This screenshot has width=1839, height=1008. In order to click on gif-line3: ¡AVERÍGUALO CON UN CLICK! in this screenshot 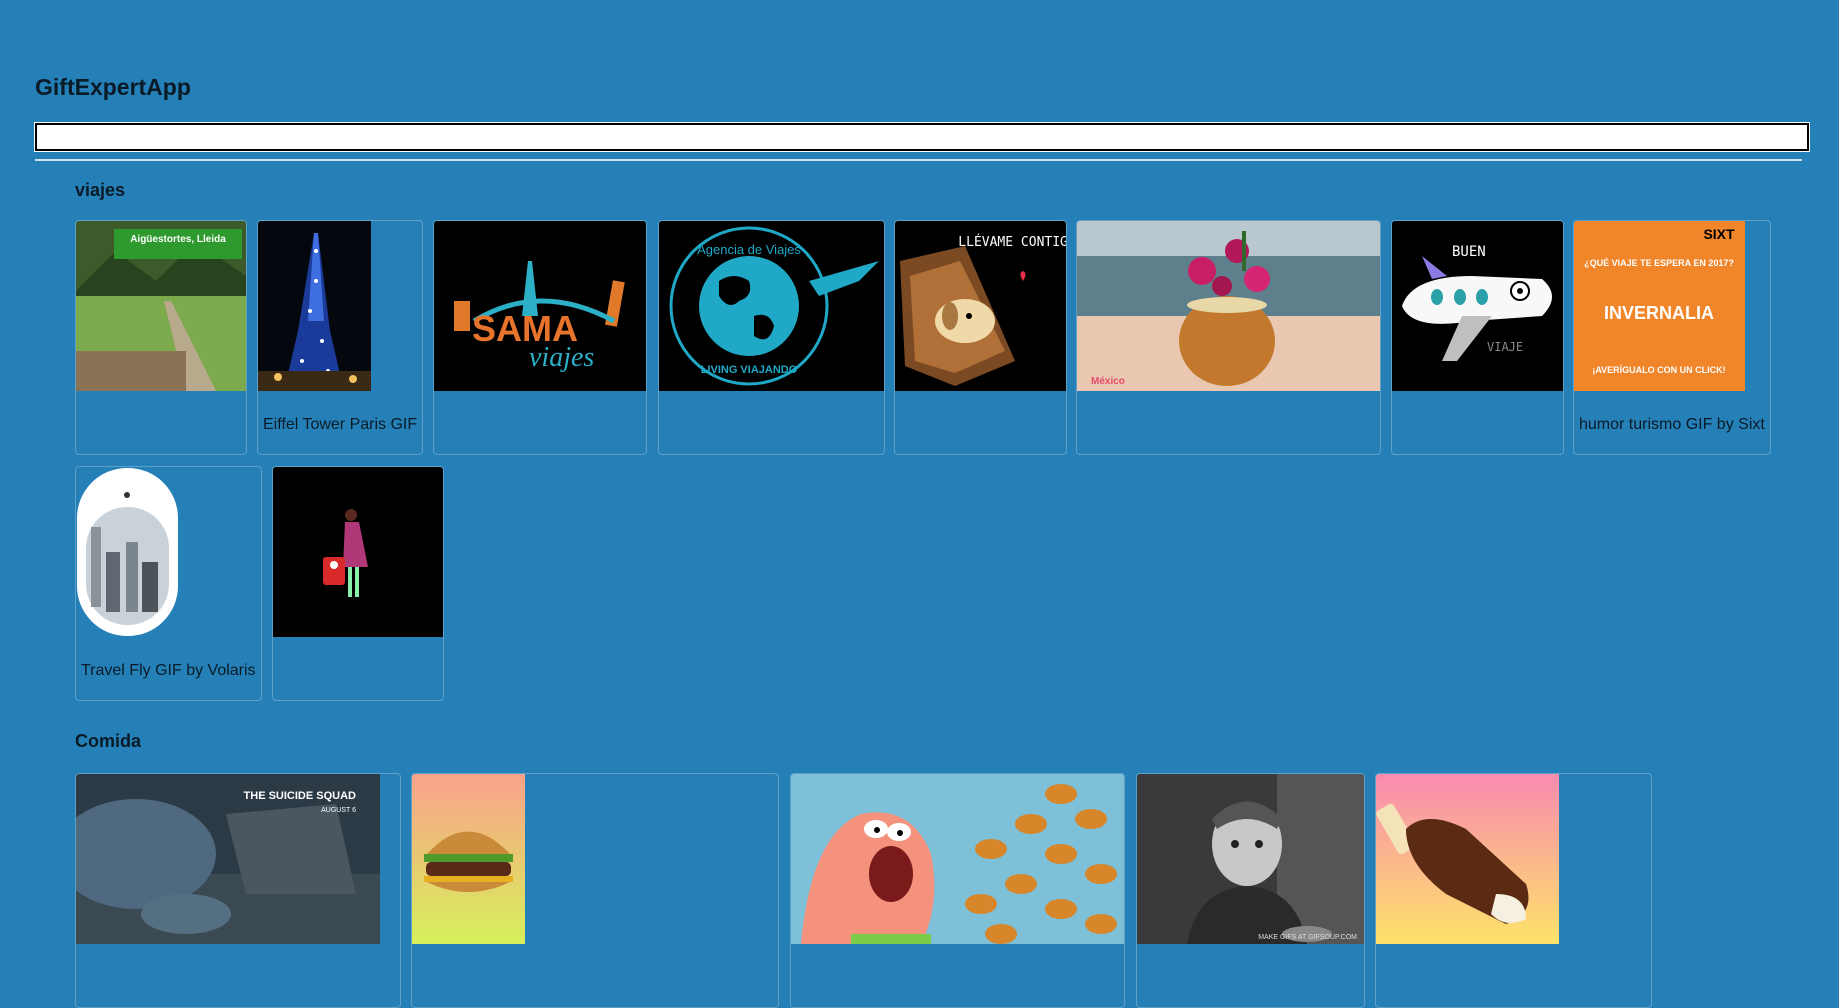, I will do `click(1658, 370)`.